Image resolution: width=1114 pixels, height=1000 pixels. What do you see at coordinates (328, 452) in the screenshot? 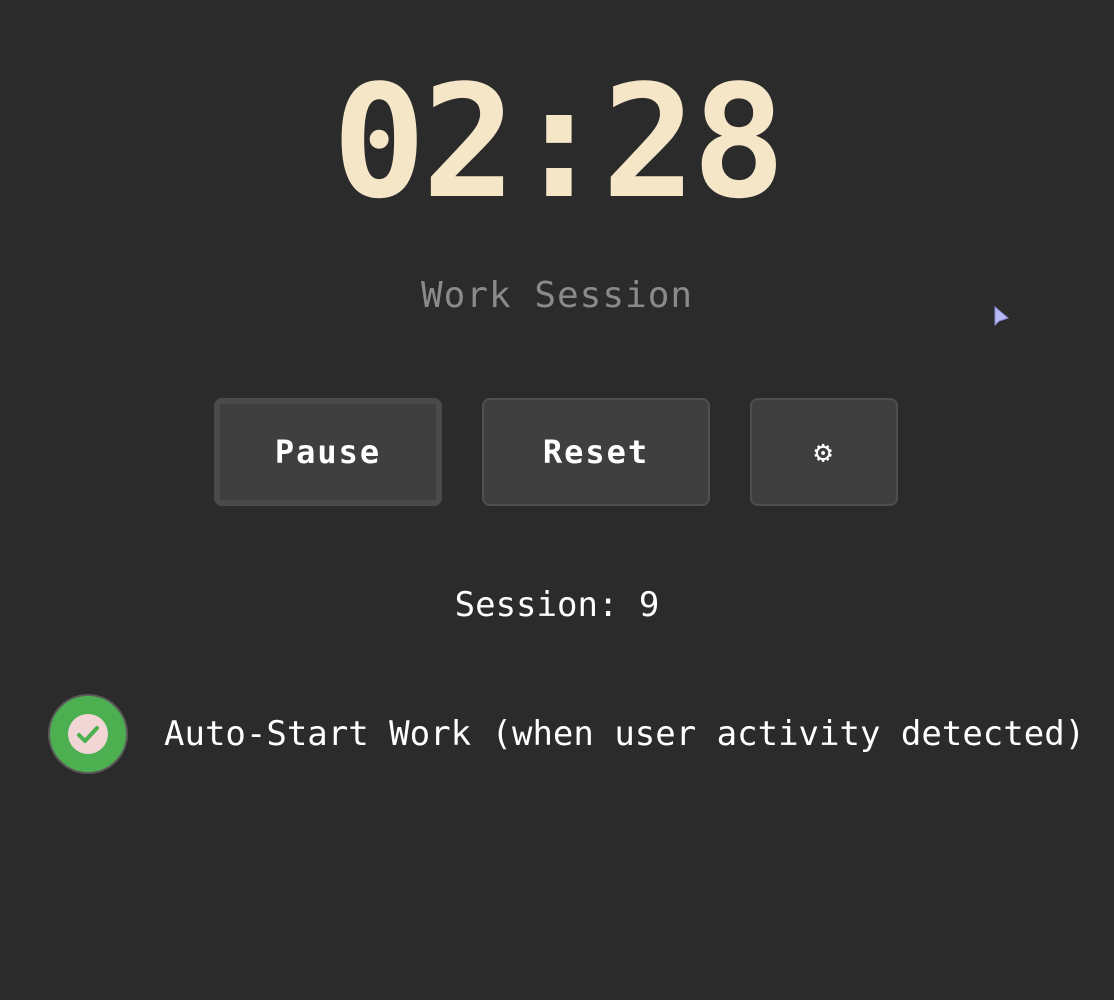
I see `pause-button: Pause` at bounding box center [328, 452].